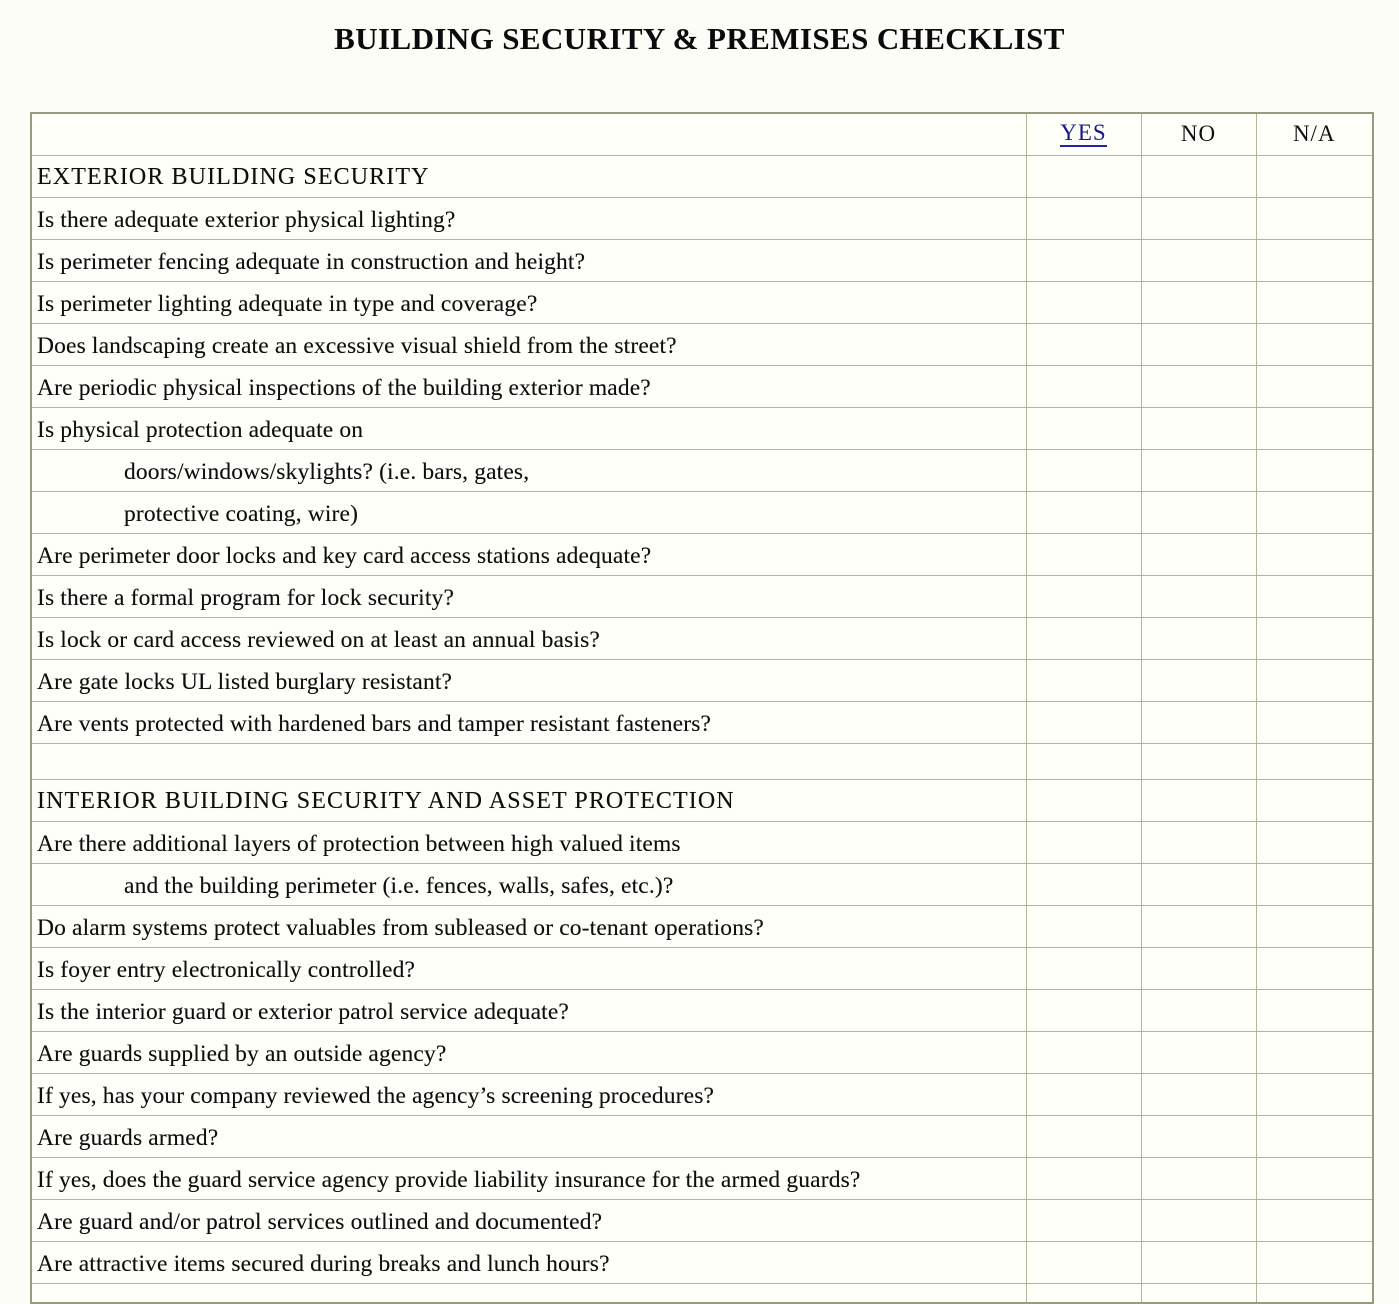  Describe the element at coordinates (1083, 134) in the screenshot. I see `column-header-label-yes: YES` at that location.